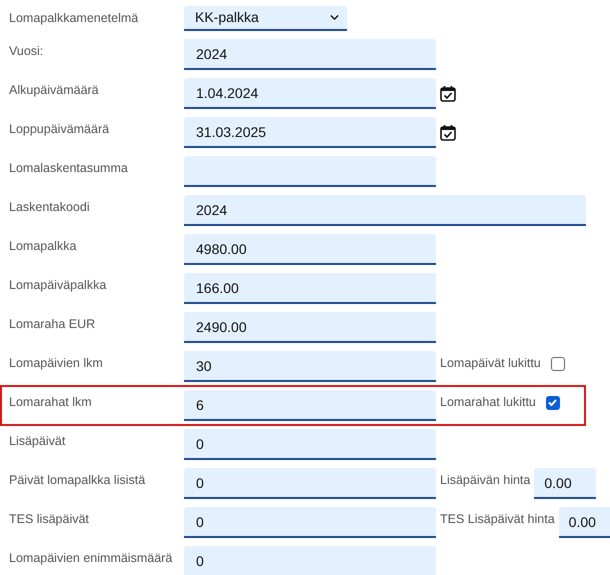 The height and width of the screenshot is (575, 610). What do you see at coordinates (49, 519) in the screenshot?
I see `field-label: TES lisäpäivät` at bounding box center [49, 519].